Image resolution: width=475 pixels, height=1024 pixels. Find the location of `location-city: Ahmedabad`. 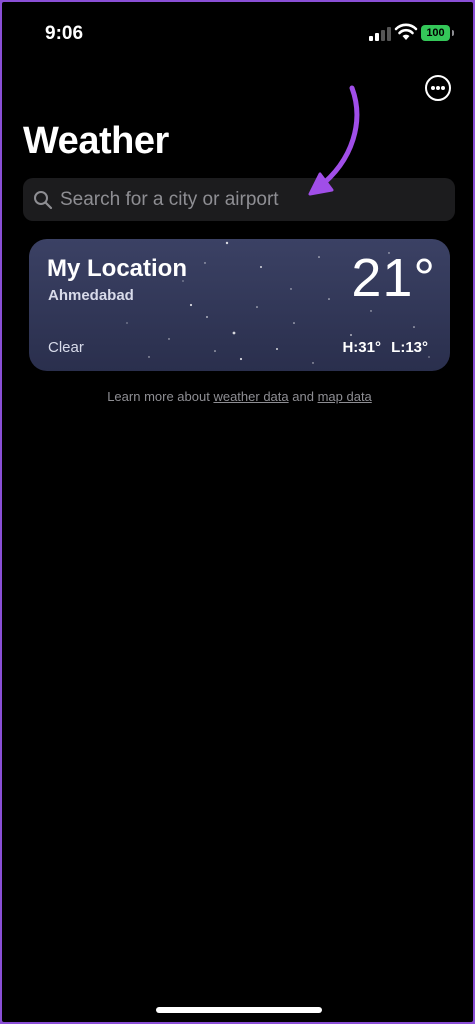

location-city: Ahmedabad is located at coordinates (91, 295).